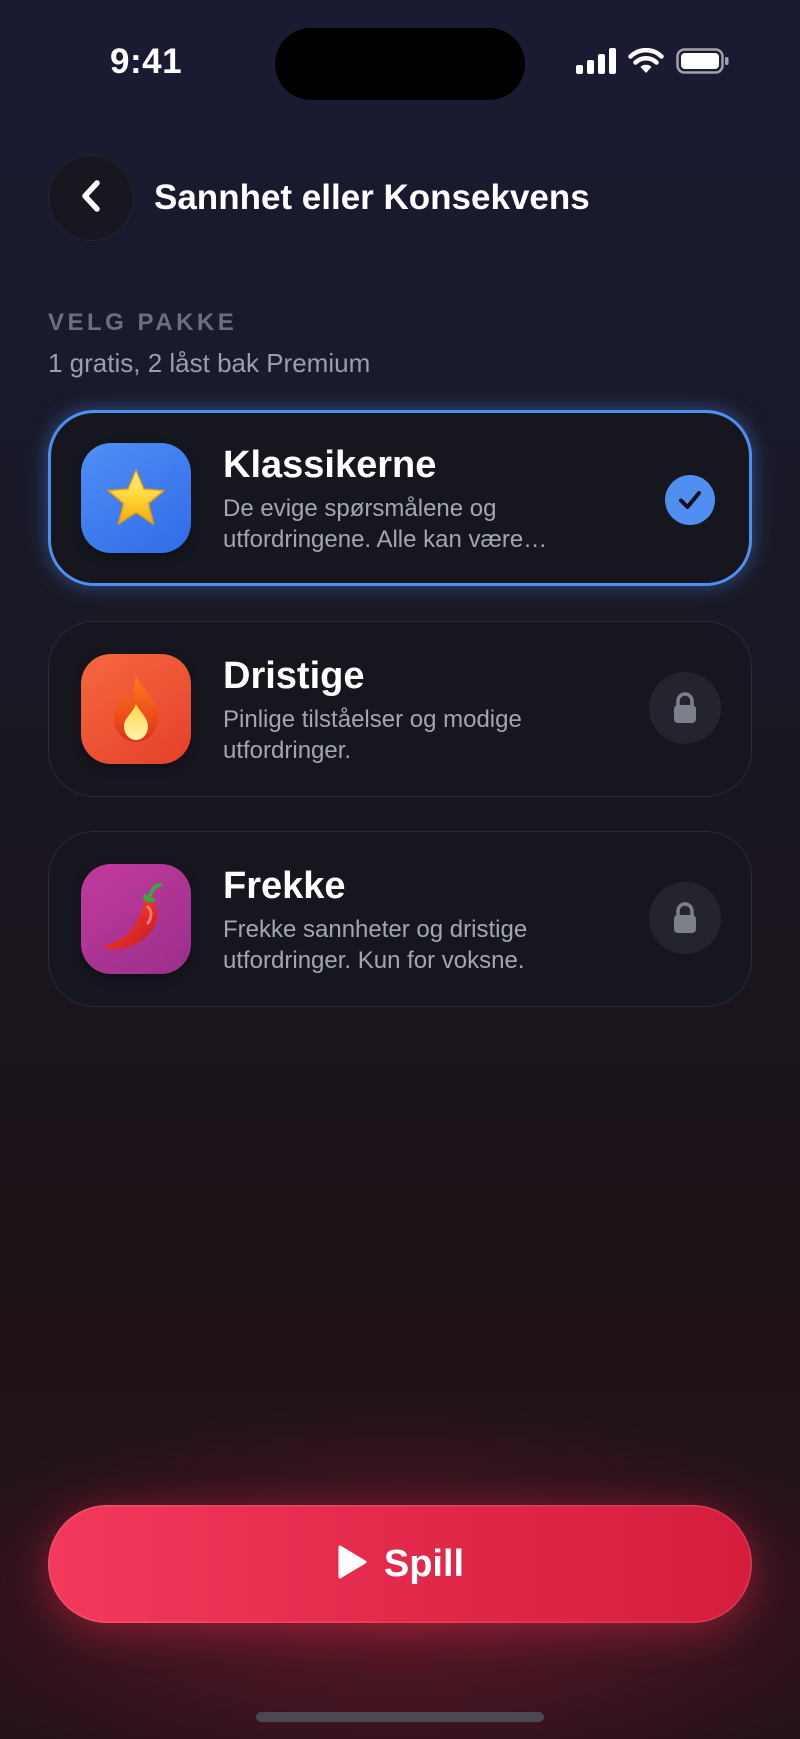  I want to click on pack-description-line: utfordringer., so click(287, 750).